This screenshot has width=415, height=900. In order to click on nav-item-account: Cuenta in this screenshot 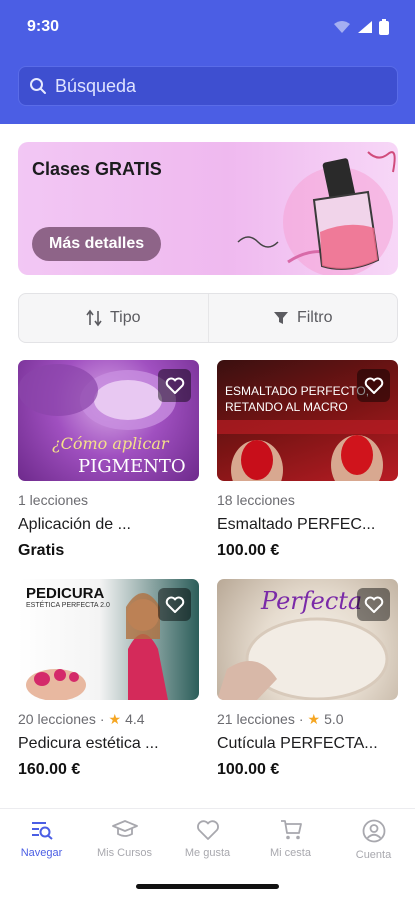, I will do `click(373, 840)`.